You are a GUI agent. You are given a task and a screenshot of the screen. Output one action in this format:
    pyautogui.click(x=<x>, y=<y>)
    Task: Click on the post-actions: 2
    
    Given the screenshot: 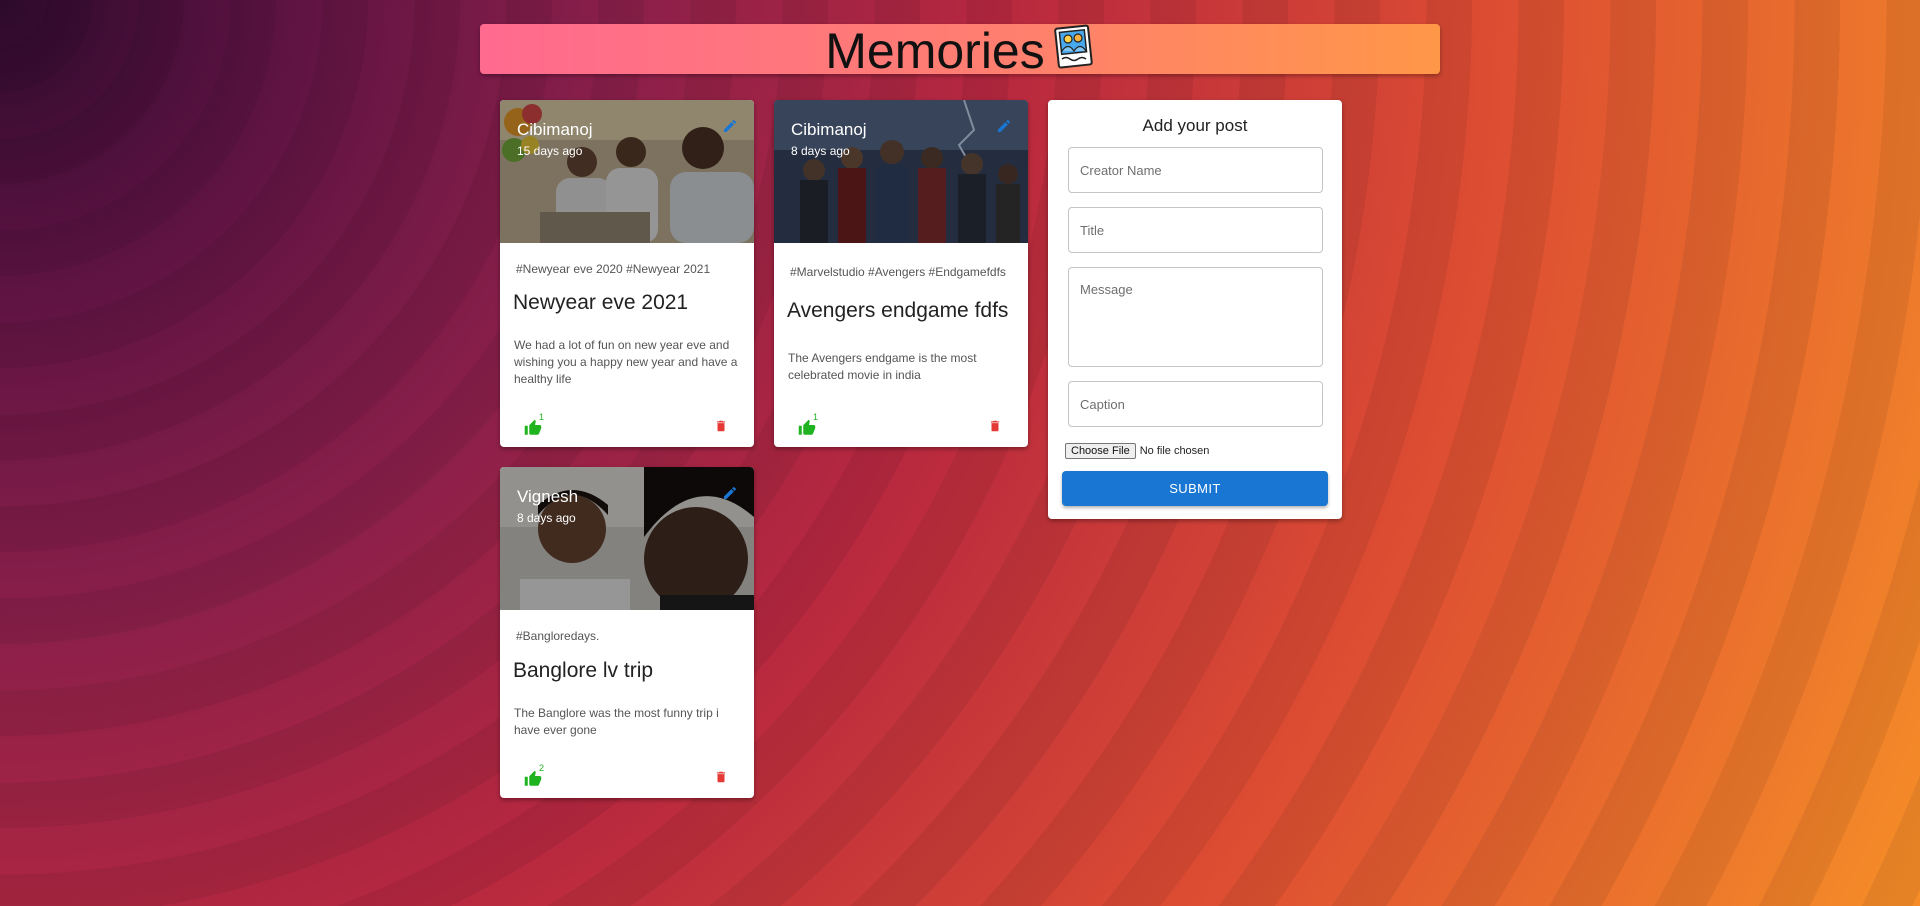 What is the action you would take?
    pyautogui.click(x=627, y=778)
    